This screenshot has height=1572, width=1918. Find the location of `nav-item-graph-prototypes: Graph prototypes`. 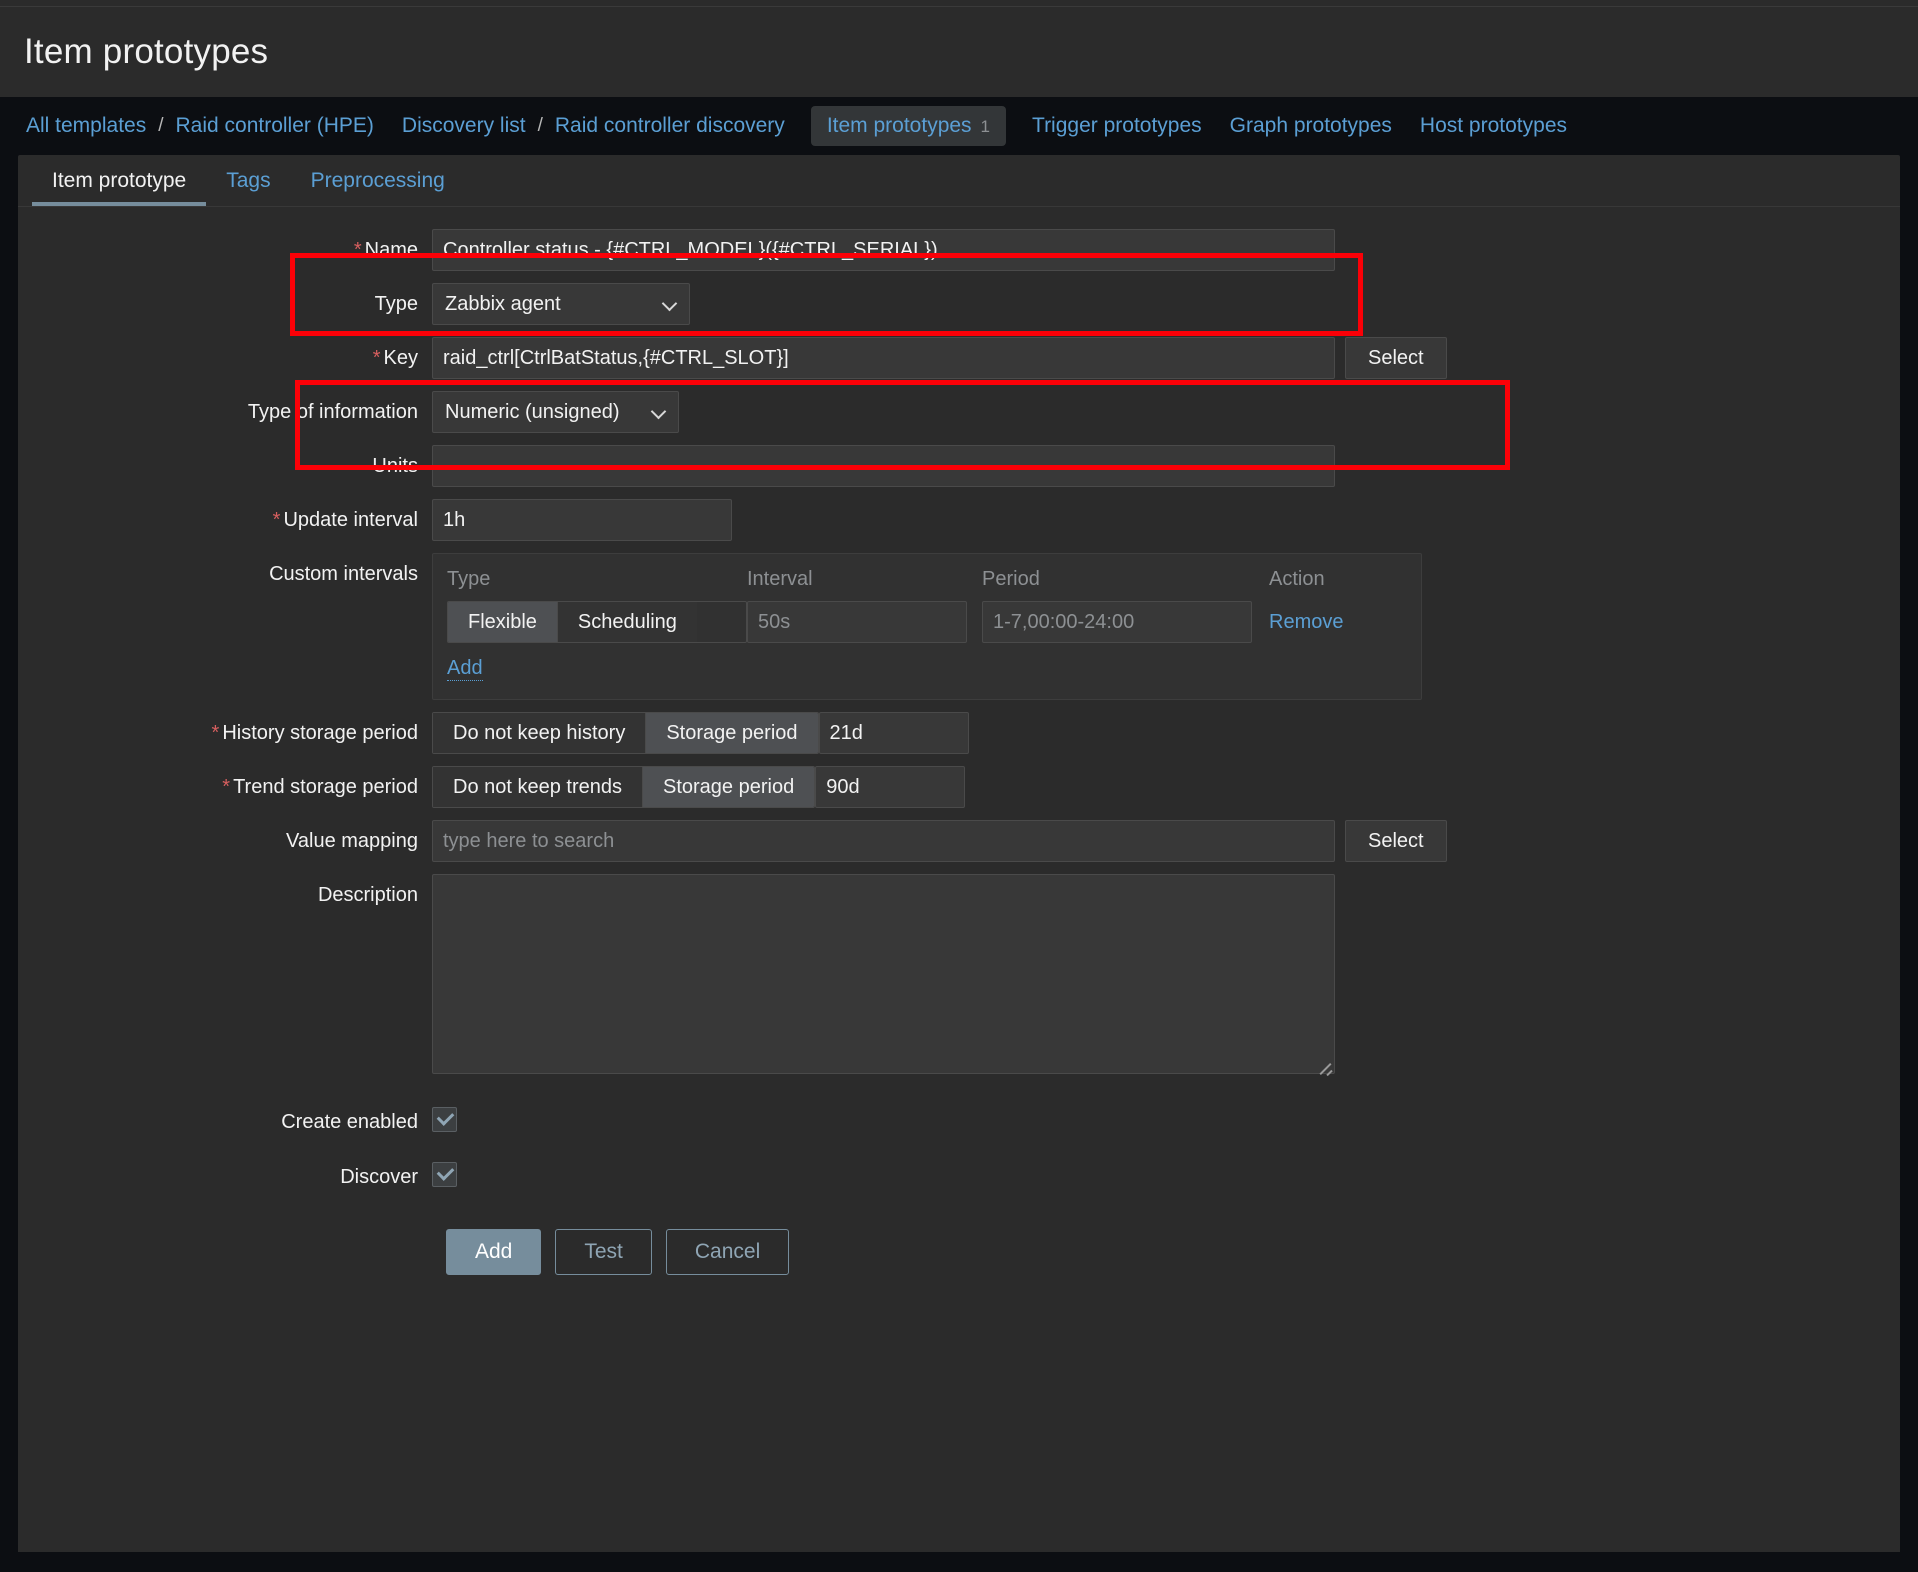

nav-item-graph-prototypes: Graph prototypes is located at coordinates (1311, 126).